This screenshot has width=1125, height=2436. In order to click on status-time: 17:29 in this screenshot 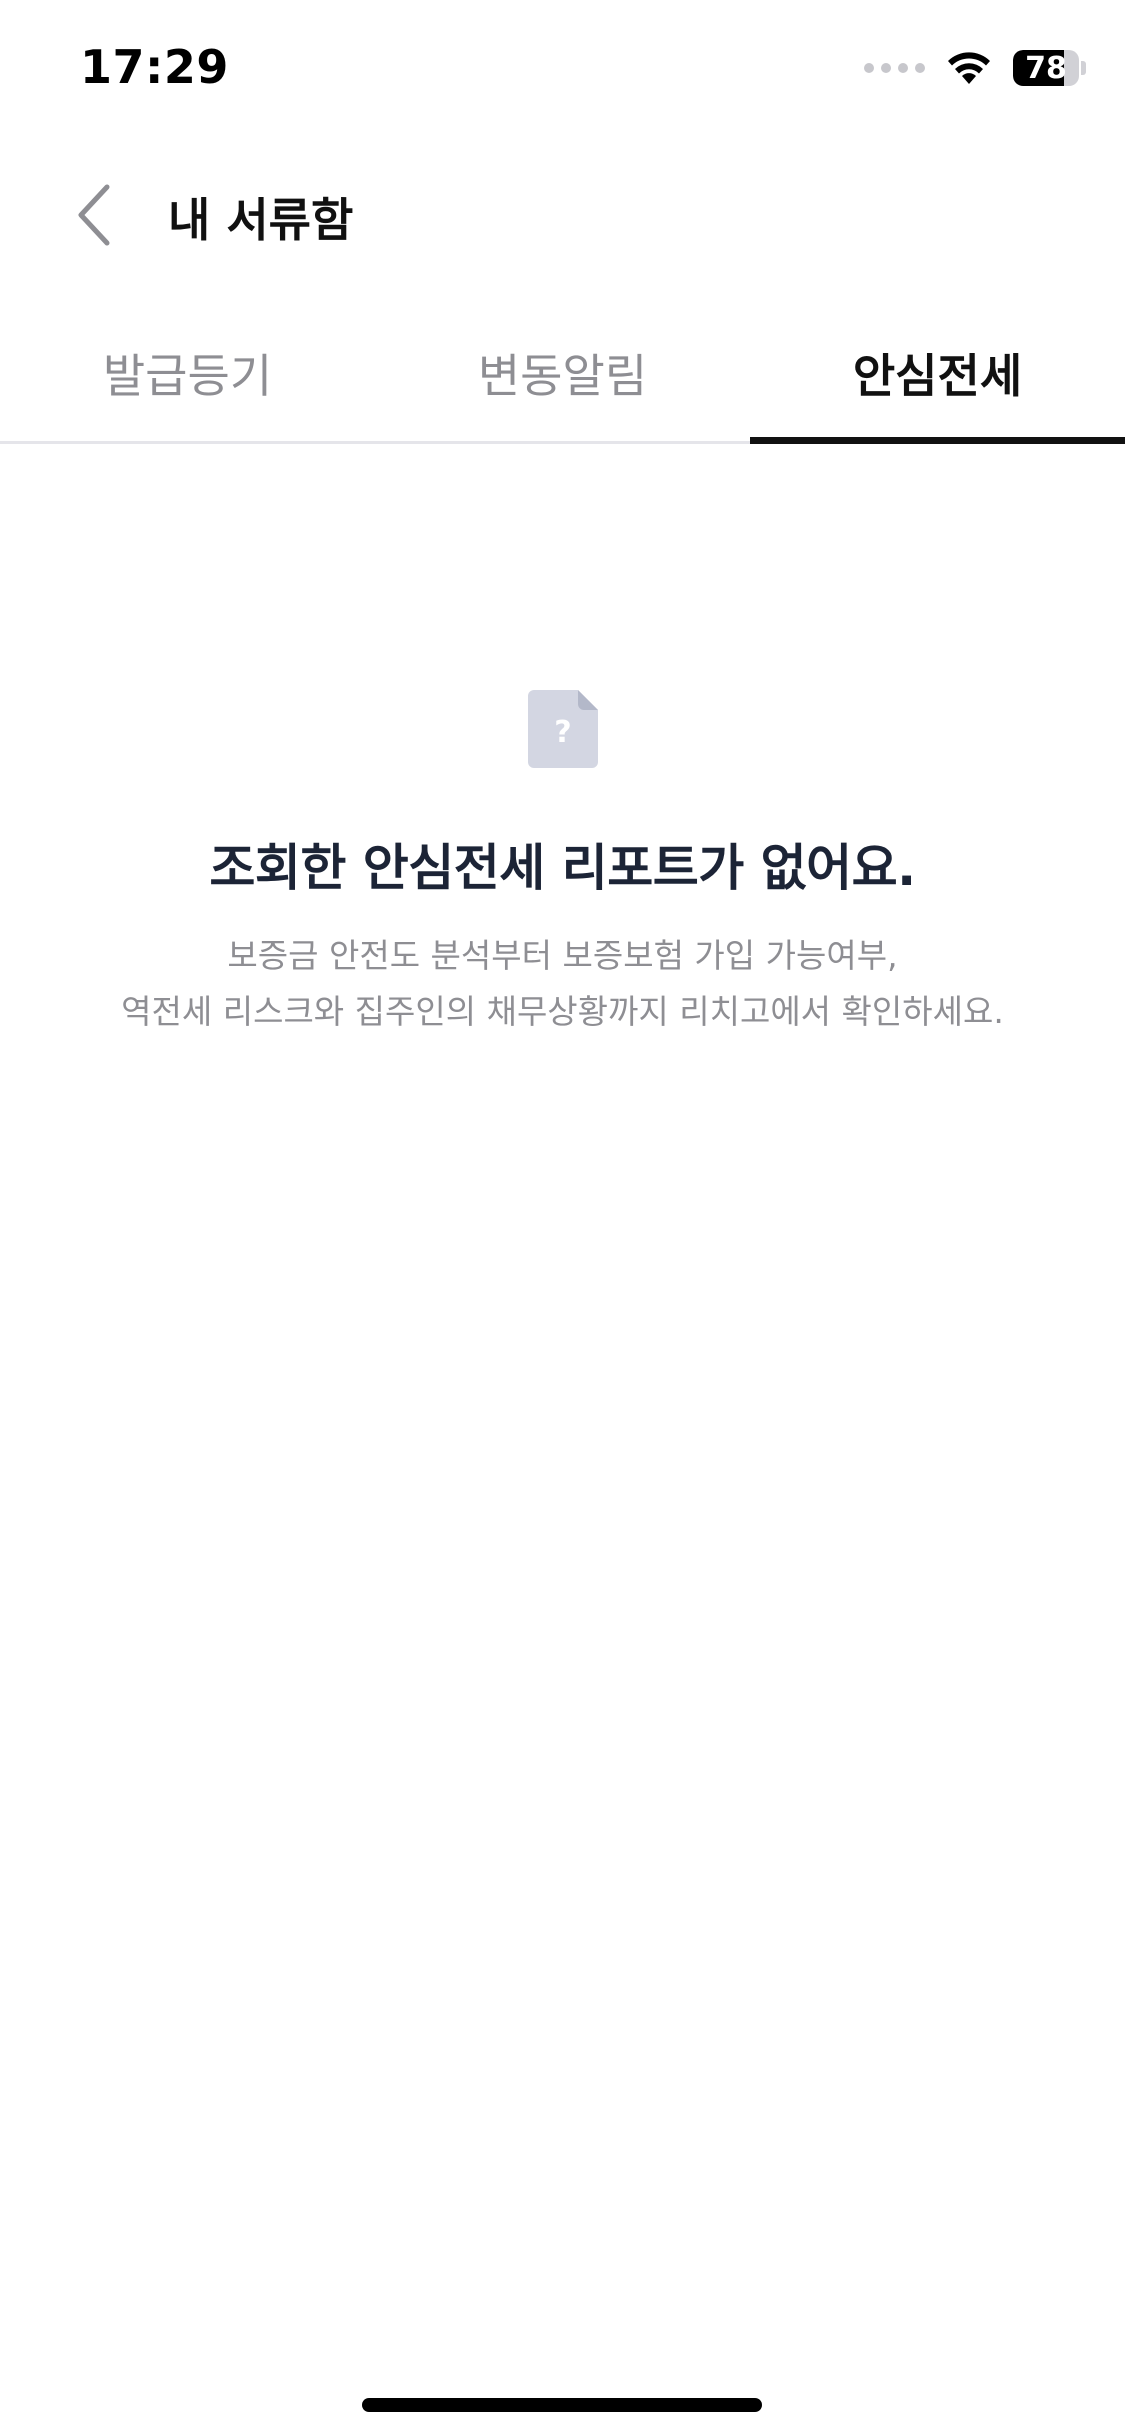, I will do `click(154, 67)`.